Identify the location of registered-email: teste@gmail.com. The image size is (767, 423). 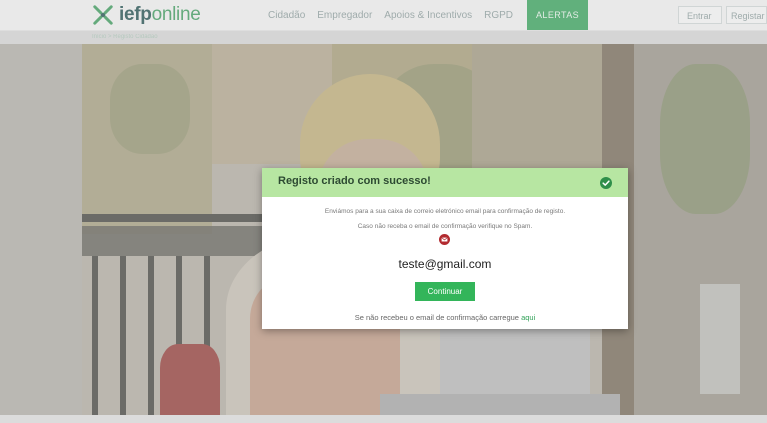
(445, 264).